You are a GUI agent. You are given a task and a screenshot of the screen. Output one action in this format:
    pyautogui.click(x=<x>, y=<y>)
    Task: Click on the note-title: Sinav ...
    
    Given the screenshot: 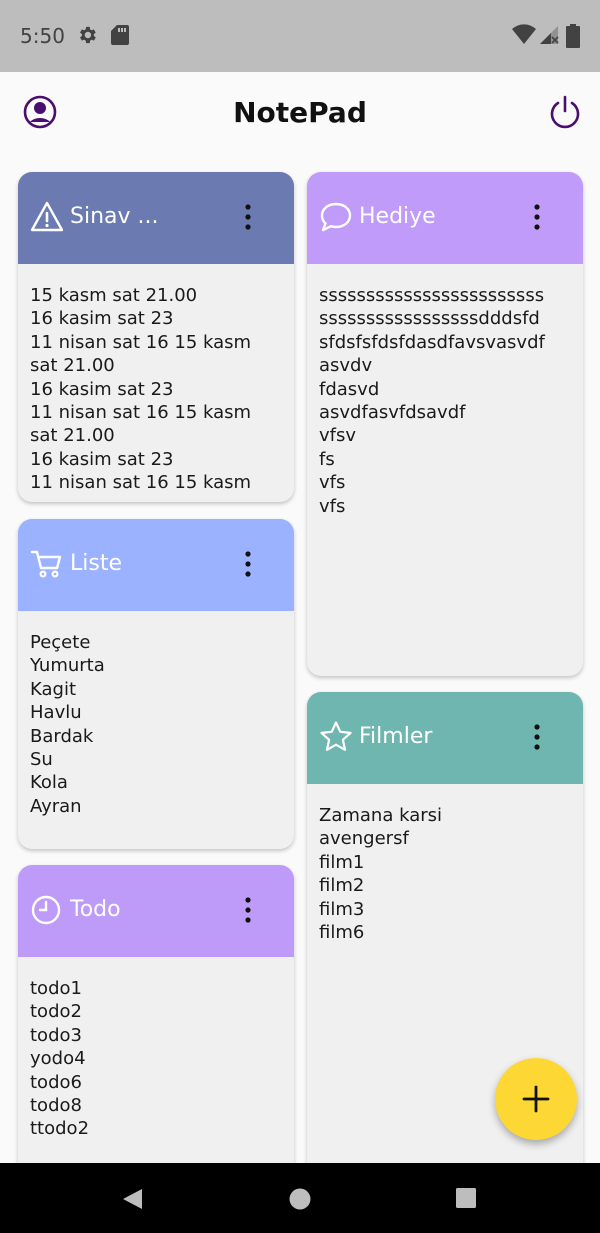 What is the action you would take?
    pyautogui.click(x=114, y=216)
    